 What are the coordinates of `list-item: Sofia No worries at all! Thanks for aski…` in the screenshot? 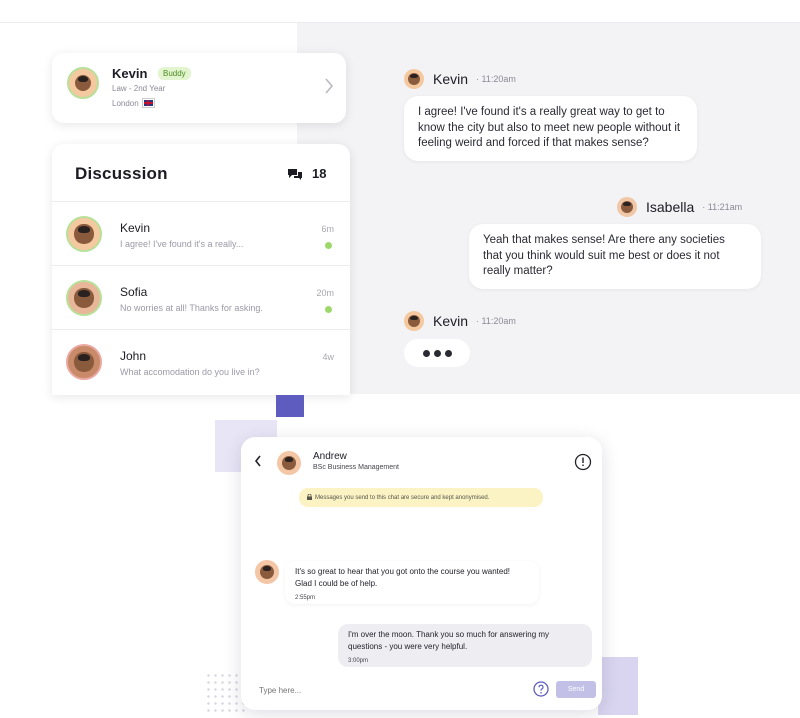 It's located at (201, 298).